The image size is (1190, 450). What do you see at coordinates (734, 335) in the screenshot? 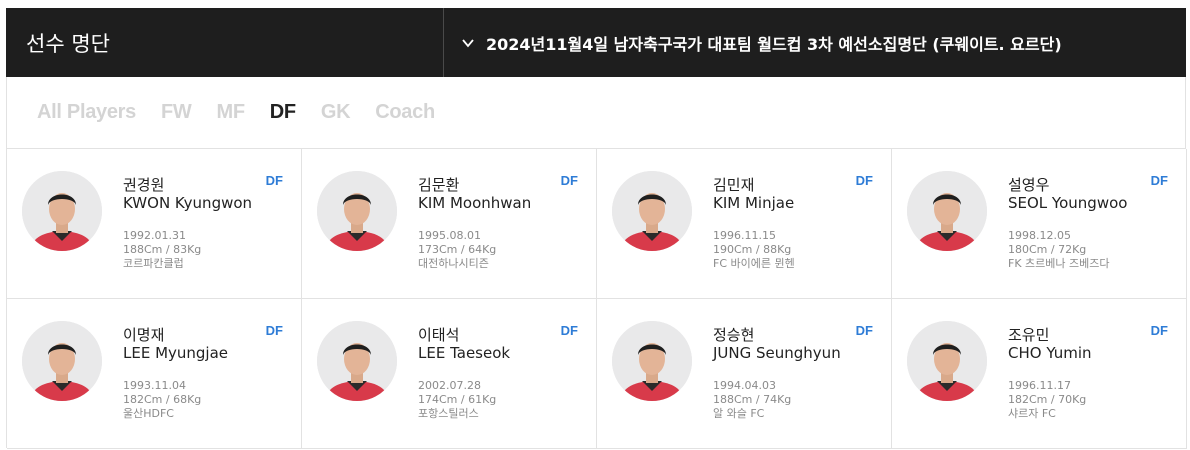
I see `player-name-korean: 정승현` at bounding box center [734, 335].